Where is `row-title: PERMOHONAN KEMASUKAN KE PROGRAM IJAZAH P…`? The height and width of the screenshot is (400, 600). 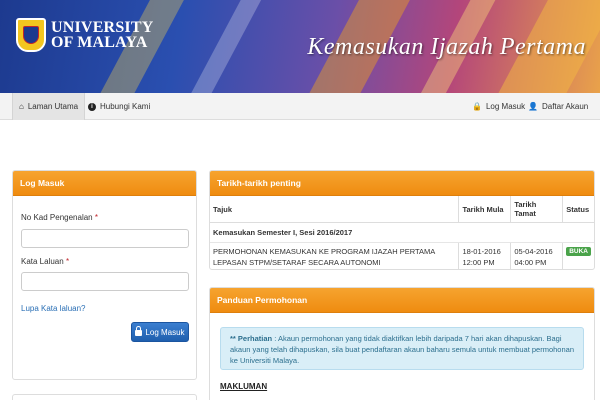 row-title: PERMOHONAN KEMASUKAN KE PROGRAM IJAZAH P… is located at coordinates (334, 255).